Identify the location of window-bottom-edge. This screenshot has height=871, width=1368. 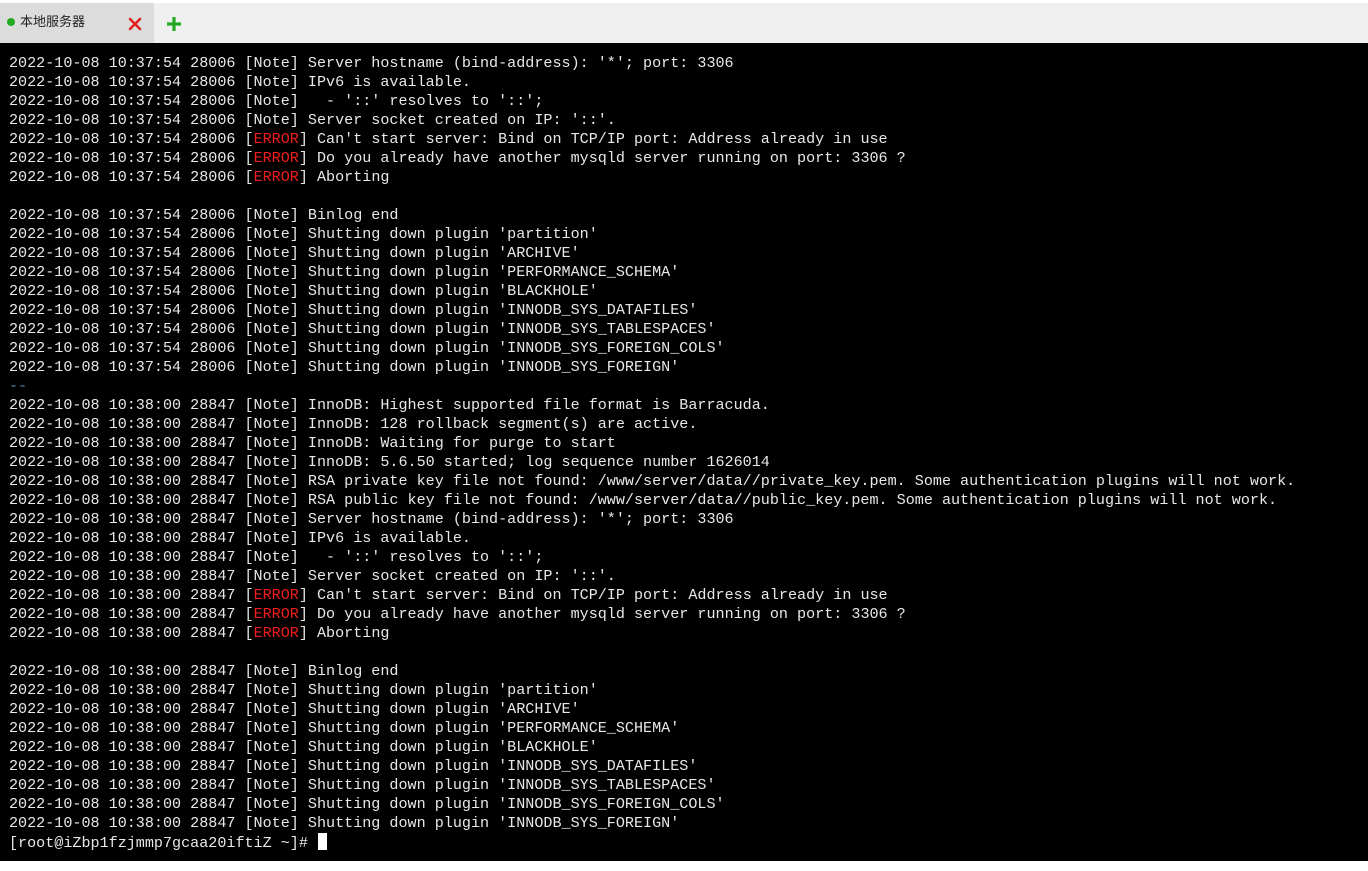
(684, 866).